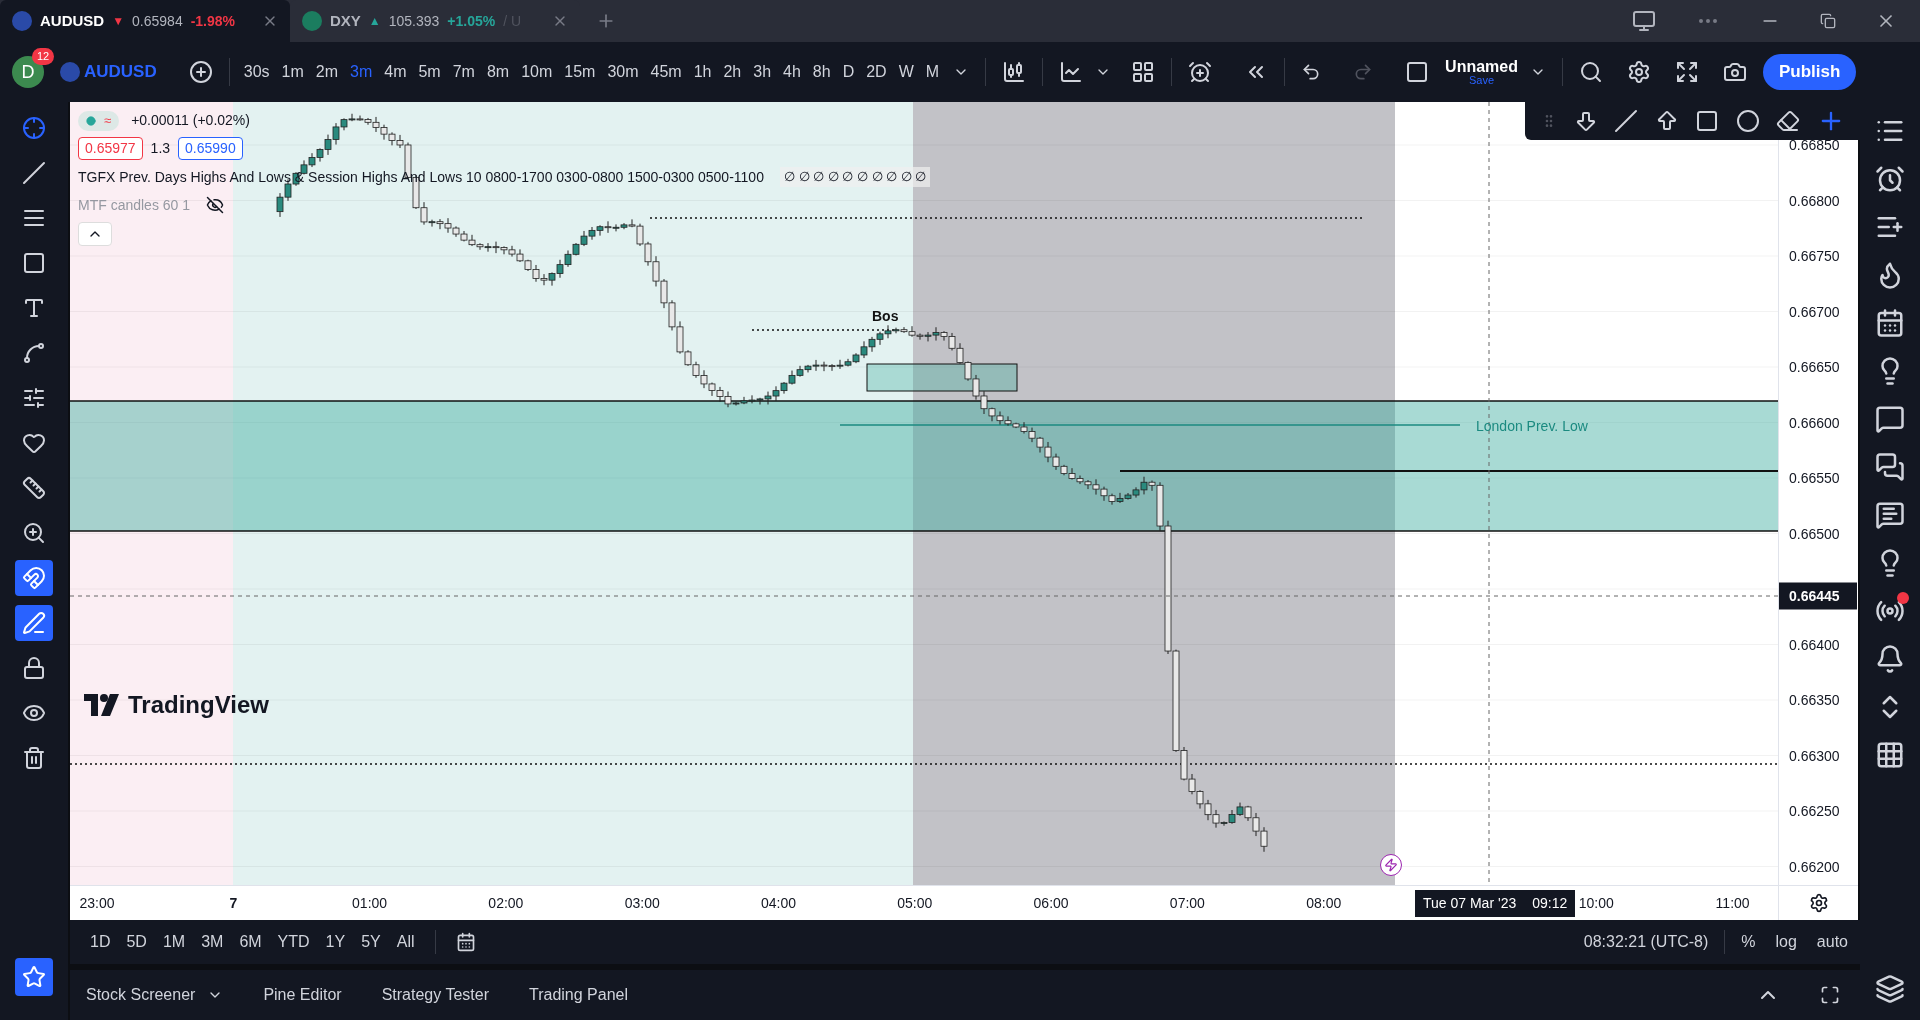 The width and height of the screenshot is (1920, 1020). What do you see at coordinates (174, 942) in the screenshot?
I see `range-option: 1M` at bounding box center [174, 942].